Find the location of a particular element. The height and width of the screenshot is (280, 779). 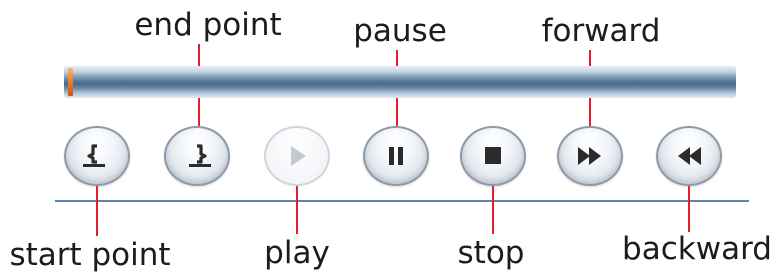

backward-icon is located at coordinates (689, 156).